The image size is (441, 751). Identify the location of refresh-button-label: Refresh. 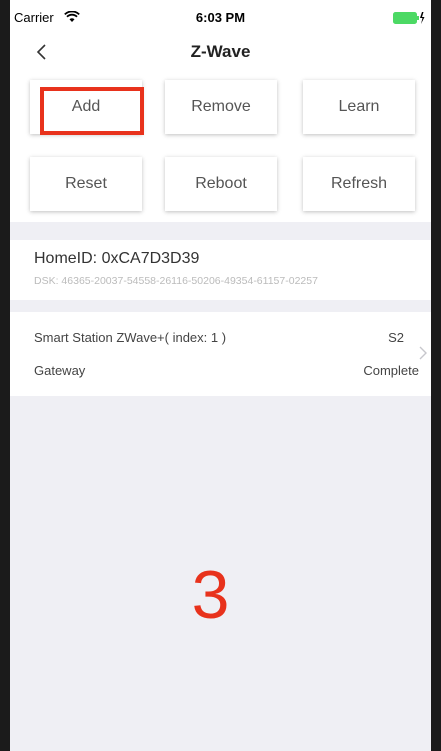
(359, 183).